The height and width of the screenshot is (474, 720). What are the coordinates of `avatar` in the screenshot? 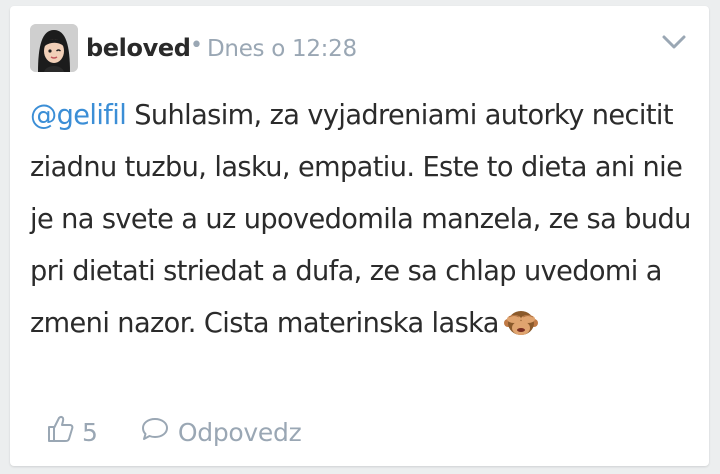 It's located at (54, 48).